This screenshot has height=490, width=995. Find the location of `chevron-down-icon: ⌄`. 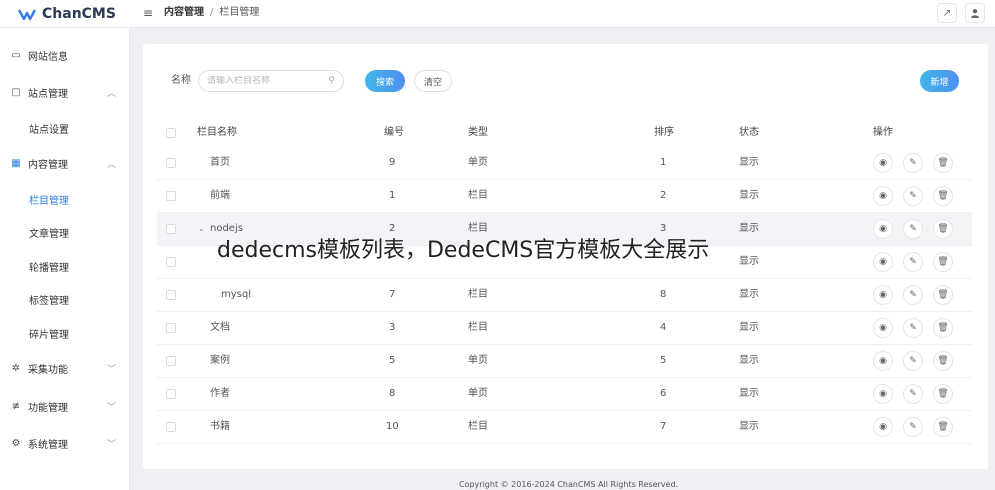

chevron-down-icon: ⌄ is located at coordinates (201, 229).